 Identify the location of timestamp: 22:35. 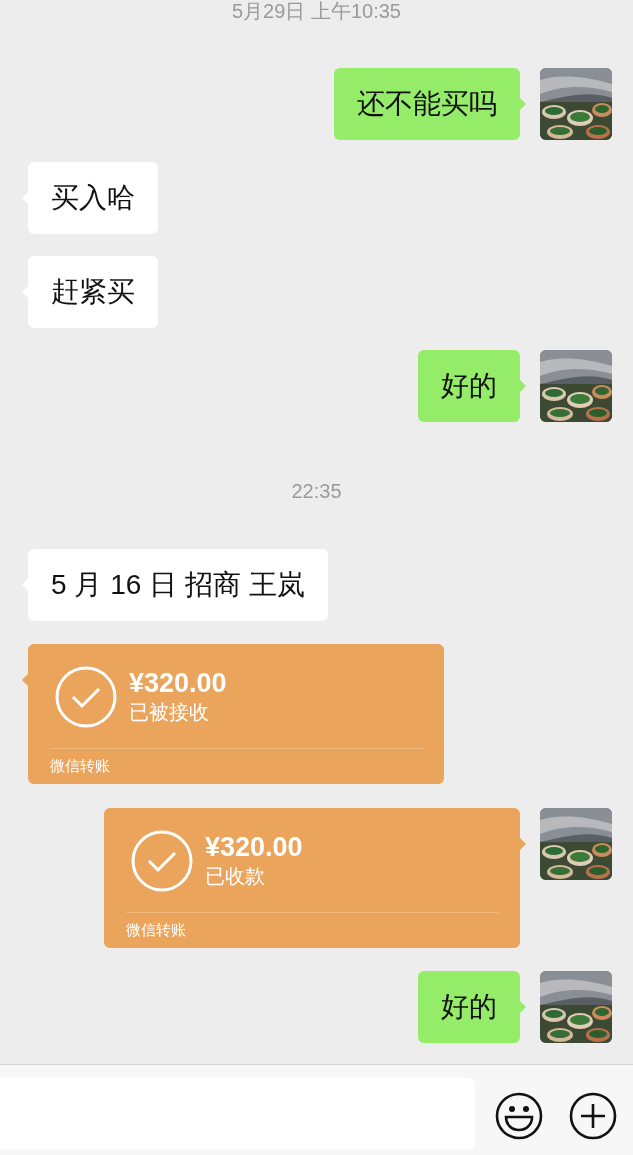
(316, 491).